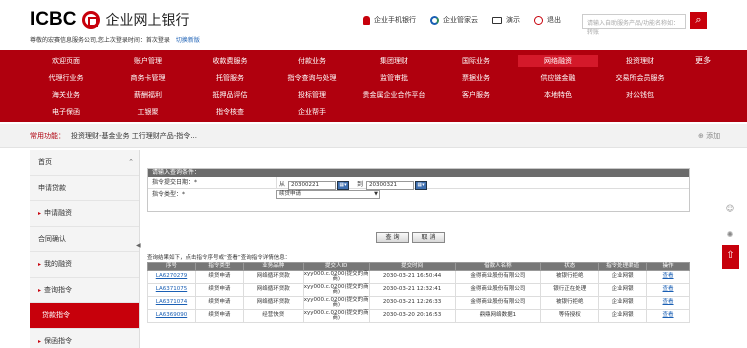 The height and width of the screenshot is (348, 747). What do you see at coordinates (373, 136) in the screenshot?
I see `common-functions-bar: 常用功能： 投资理财-基金业务 工行理财产品-指令... ⊕ 添加` at bounding box center [373, 136].